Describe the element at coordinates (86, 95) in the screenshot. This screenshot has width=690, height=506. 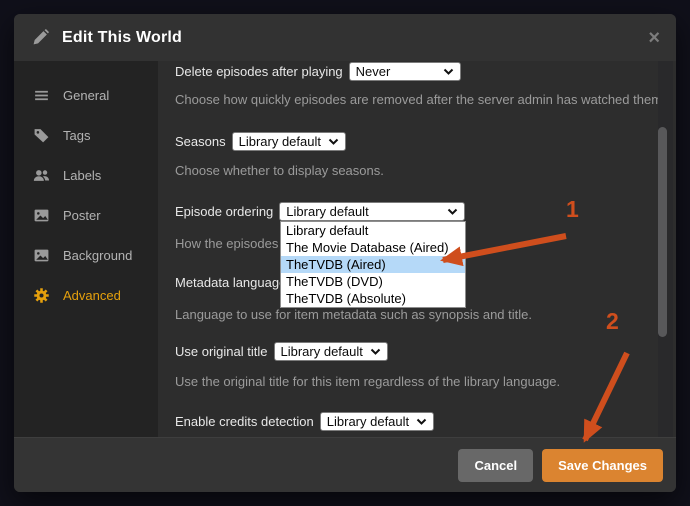
I see `sidebar-item-general: General` at that location.